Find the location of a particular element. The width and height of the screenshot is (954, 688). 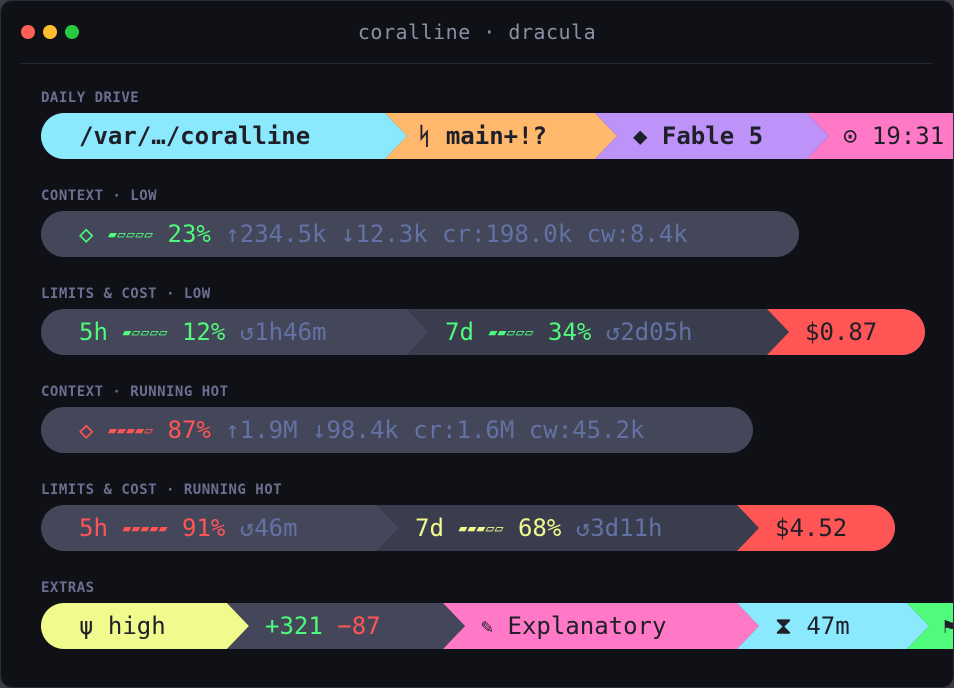

effort-segment: ψ high is located at coordinates (145, 626).